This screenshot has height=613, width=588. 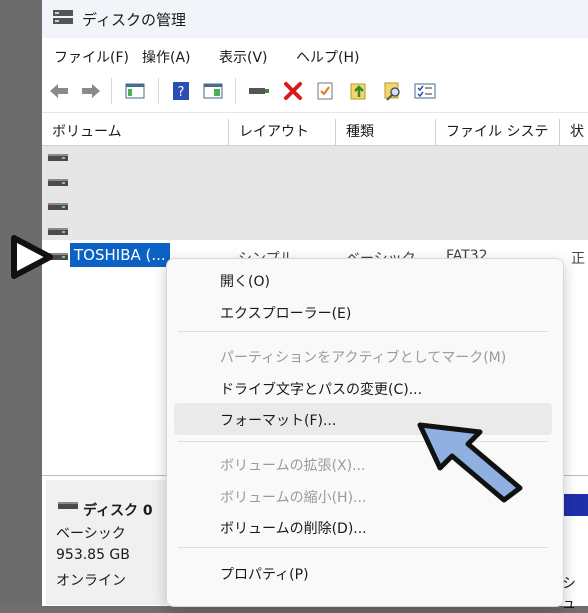 I want to click on row-pointer-arrow, so click(x=32, y=257).